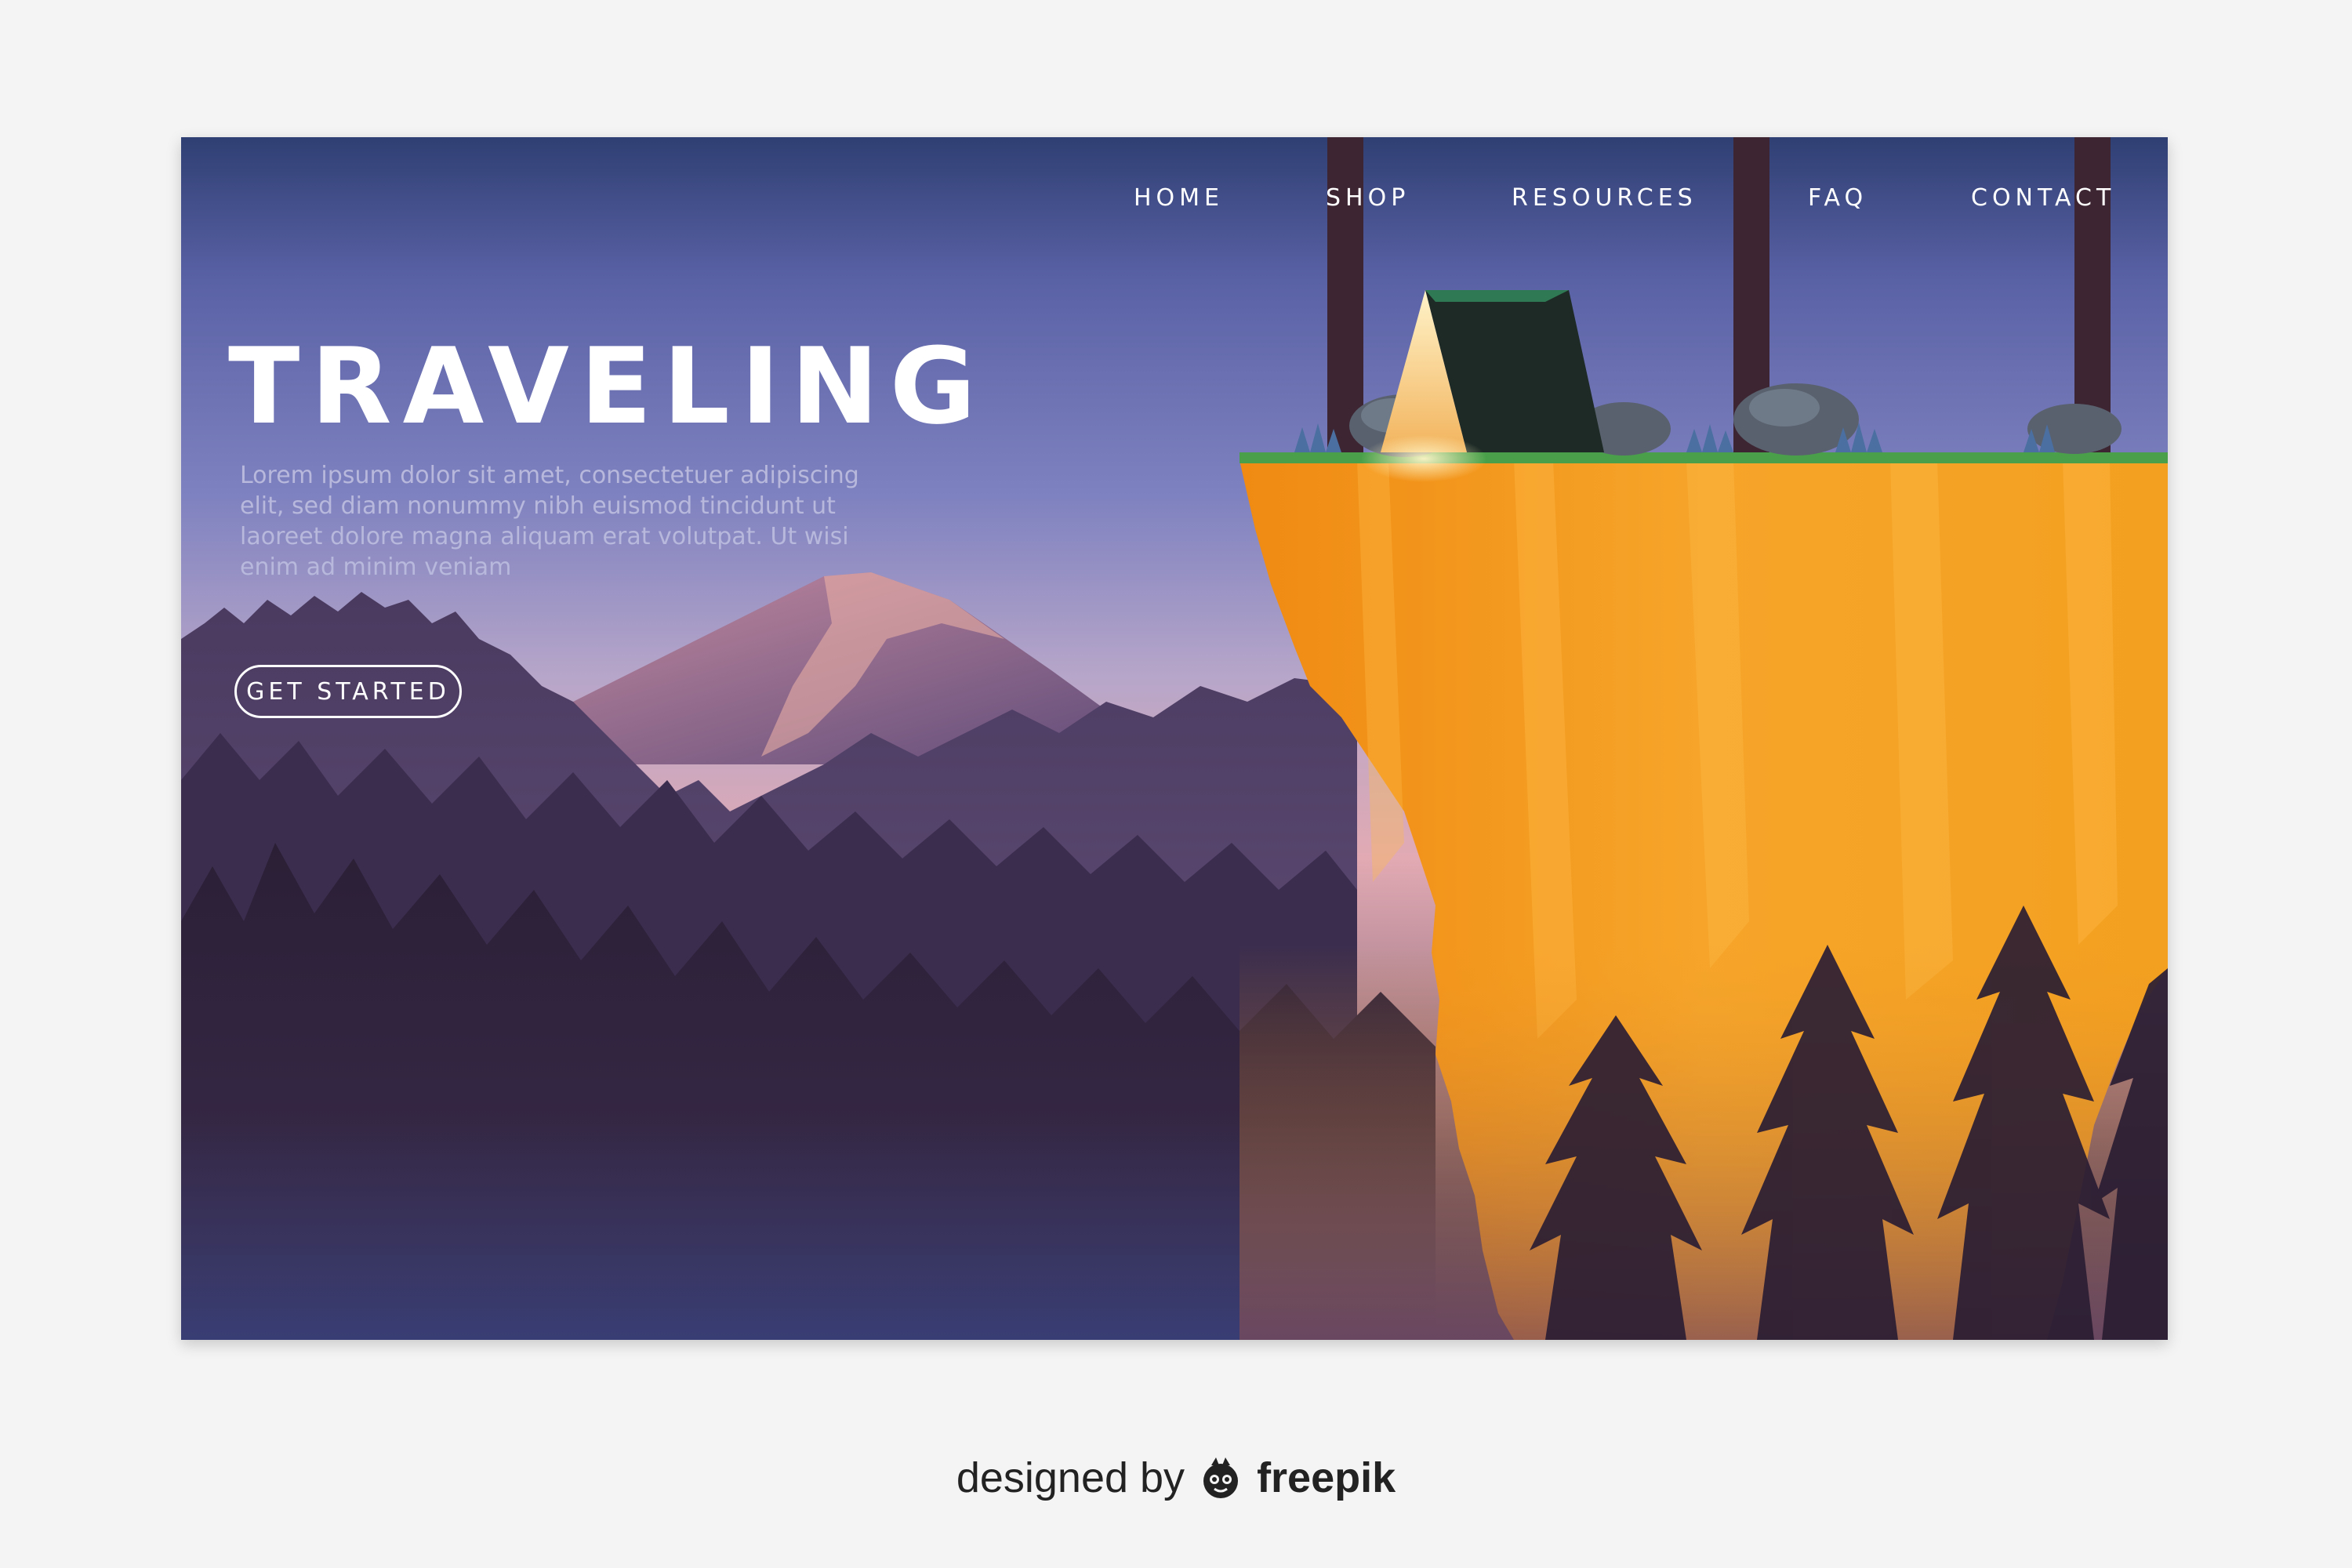 The height and width of the screenshot is (1568, 2352). What do you see at coordinates (1070, 1477) in the screenshot?
I see `credit-prefix: designed by` at bounding box center [1070, 1477].